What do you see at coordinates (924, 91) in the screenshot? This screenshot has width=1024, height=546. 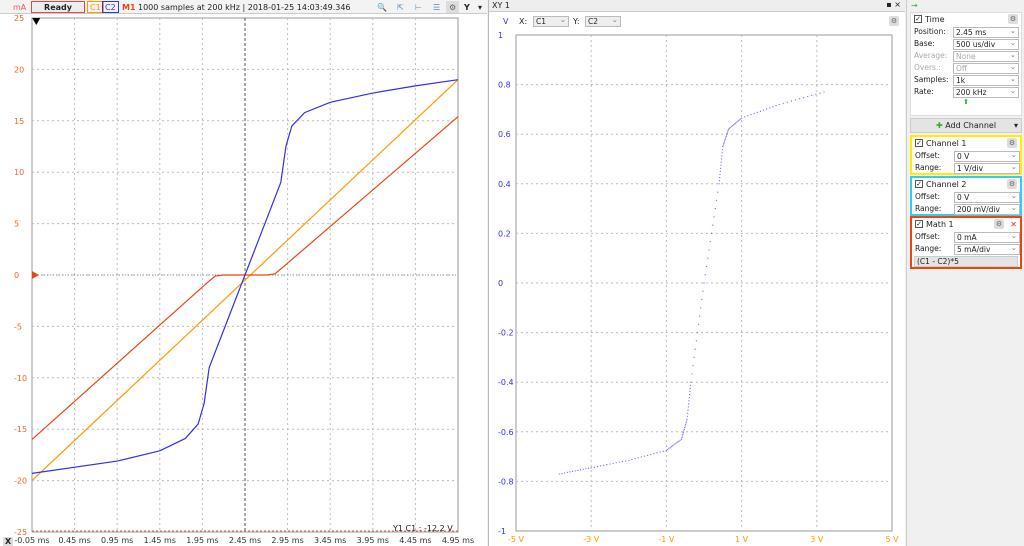 I see `rate-label: Rate:` at bounding box center [924, 91].